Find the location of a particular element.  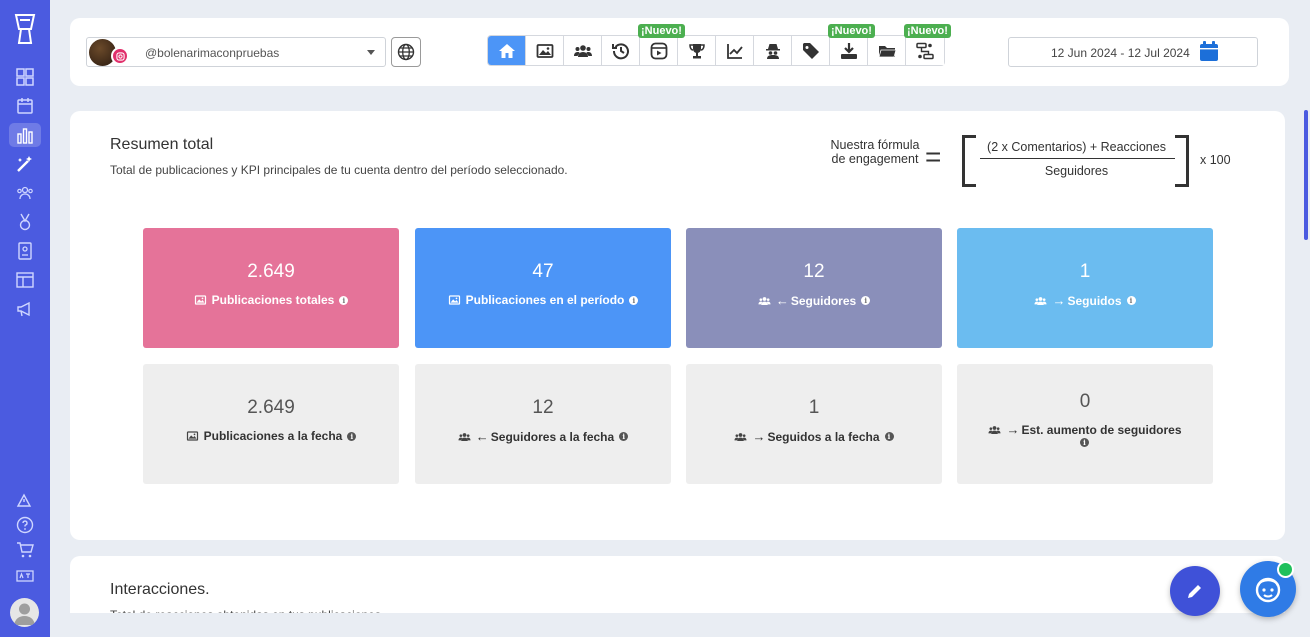

kpi-label: Seguidos a la fecha is located at coordinates (823, 436).